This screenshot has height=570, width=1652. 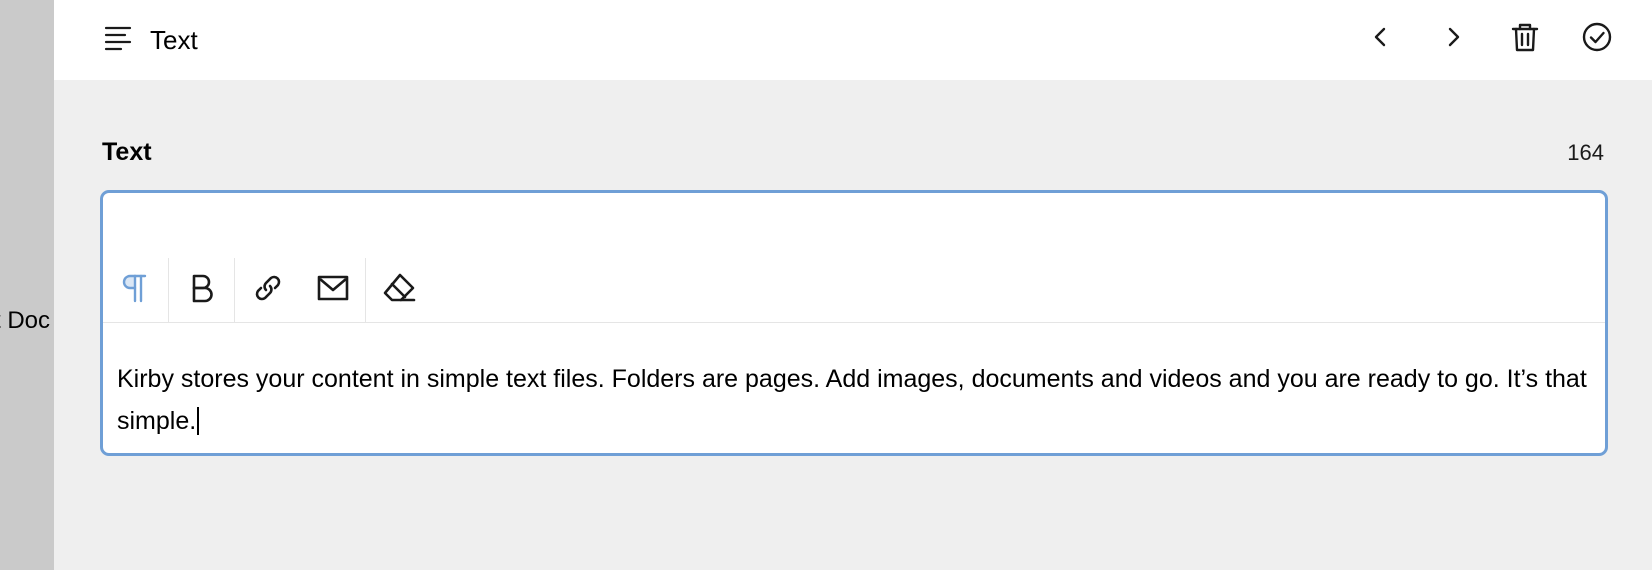 I want to click on character-counter: 164, so click(x=1585, y=152).